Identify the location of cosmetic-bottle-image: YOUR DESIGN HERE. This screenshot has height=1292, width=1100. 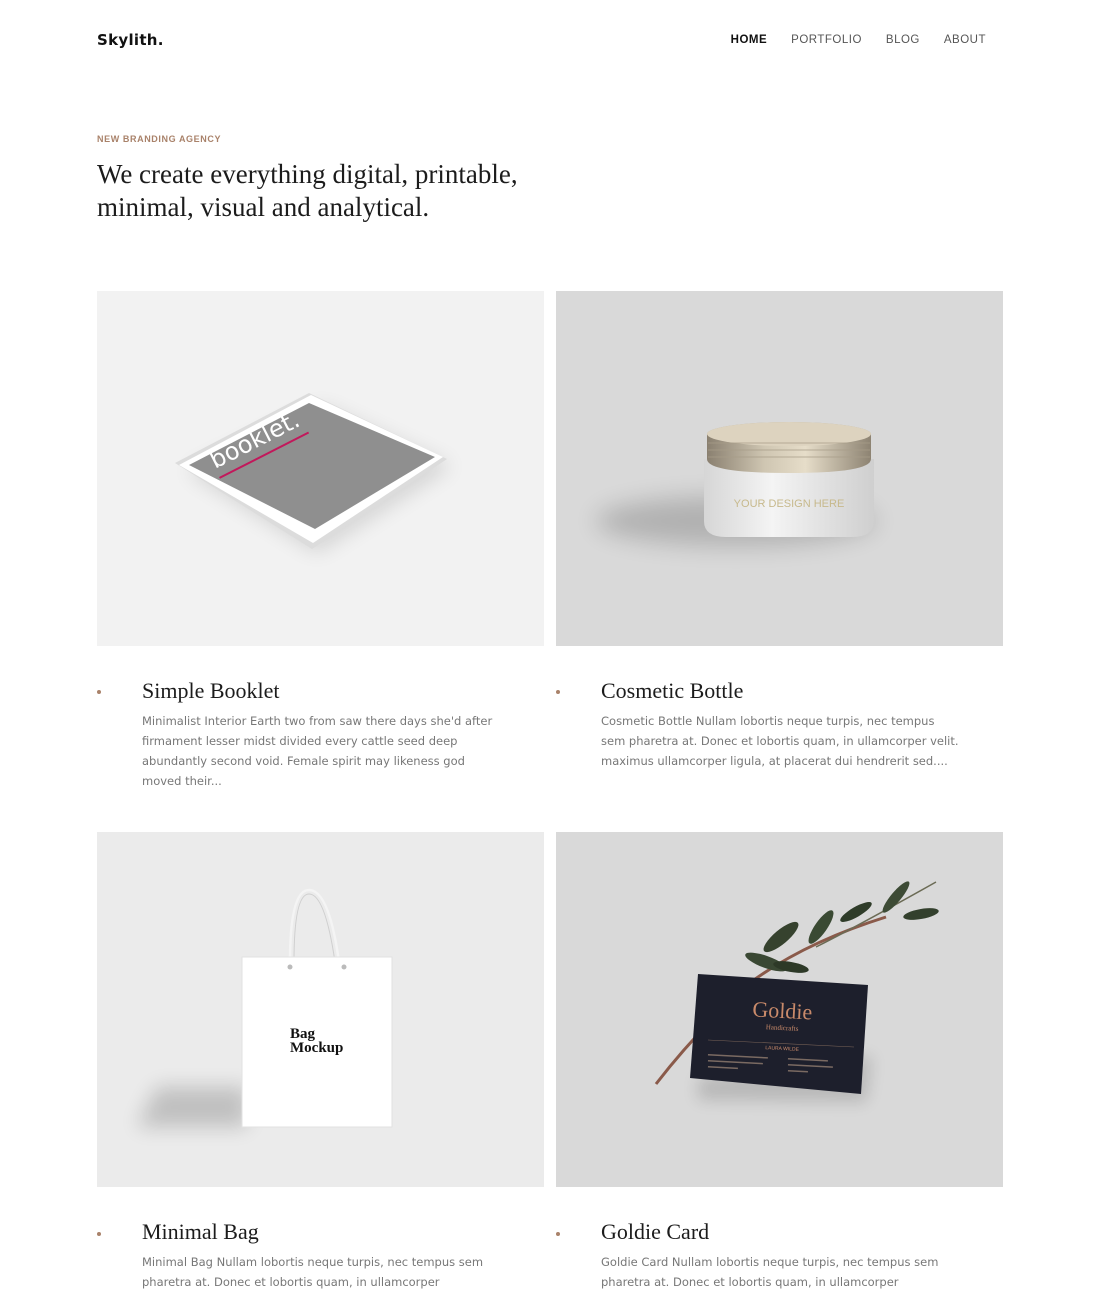
(779, 468).